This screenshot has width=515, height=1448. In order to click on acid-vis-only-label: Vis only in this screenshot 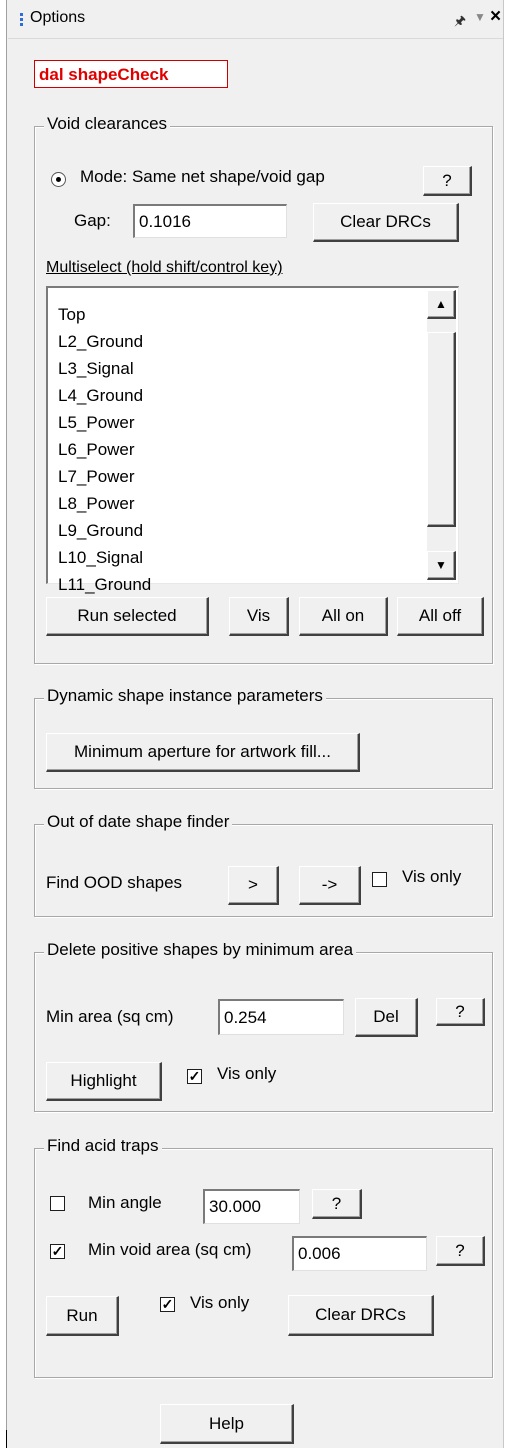, I will do `click(220, 1302)`.